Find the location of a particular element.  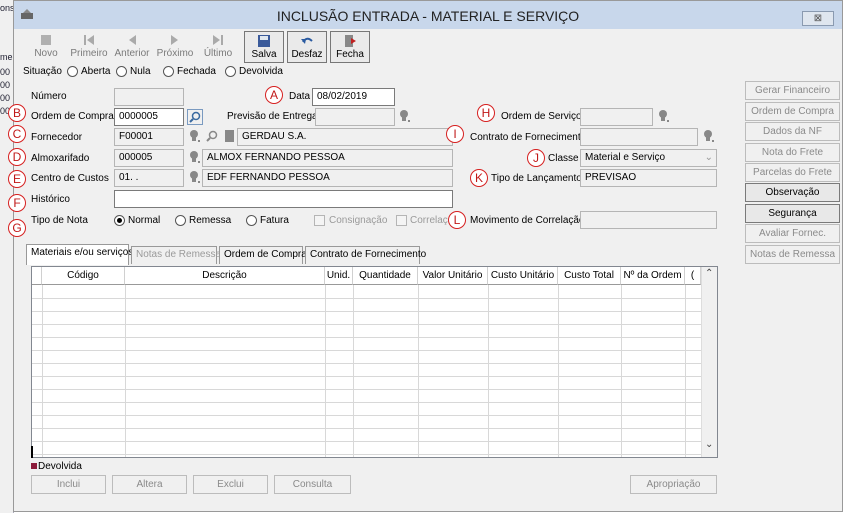

tab-notas-remessa: Notas de Remessa is located at coordinates (176, 255).